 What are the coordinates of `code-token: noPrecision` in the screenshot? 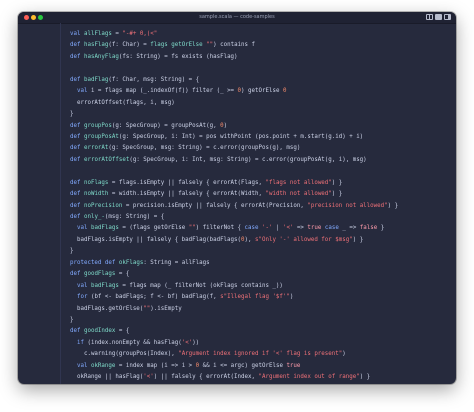 It's located at (103, 205).